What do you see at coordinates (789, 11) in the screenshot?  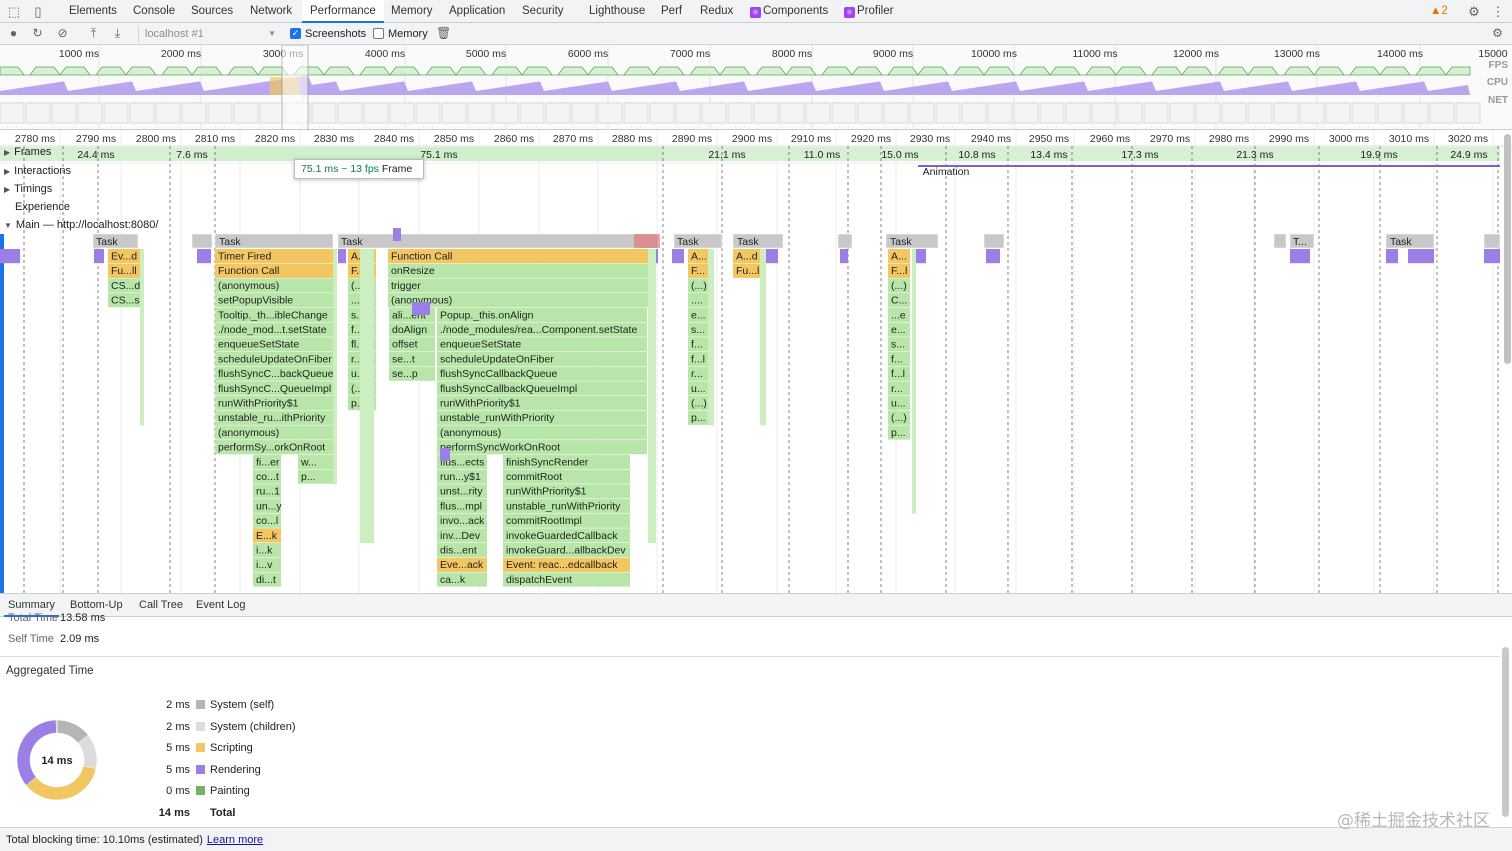 I see `tab-components: ⚛ Components` at bounding box center [789, 11].